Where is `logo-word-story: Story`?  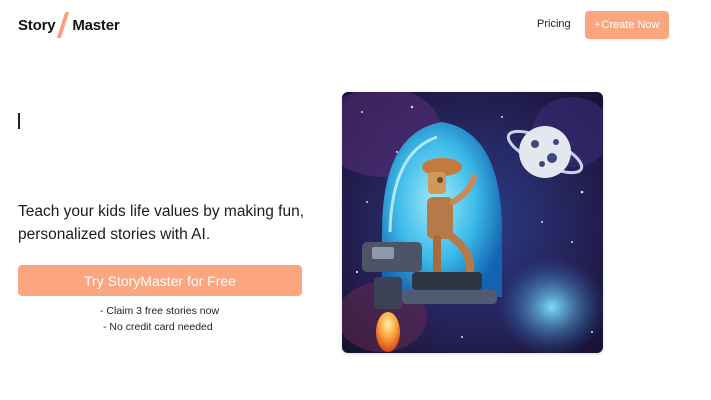 logo-word-story: Story is located at coordinates (37, 25).